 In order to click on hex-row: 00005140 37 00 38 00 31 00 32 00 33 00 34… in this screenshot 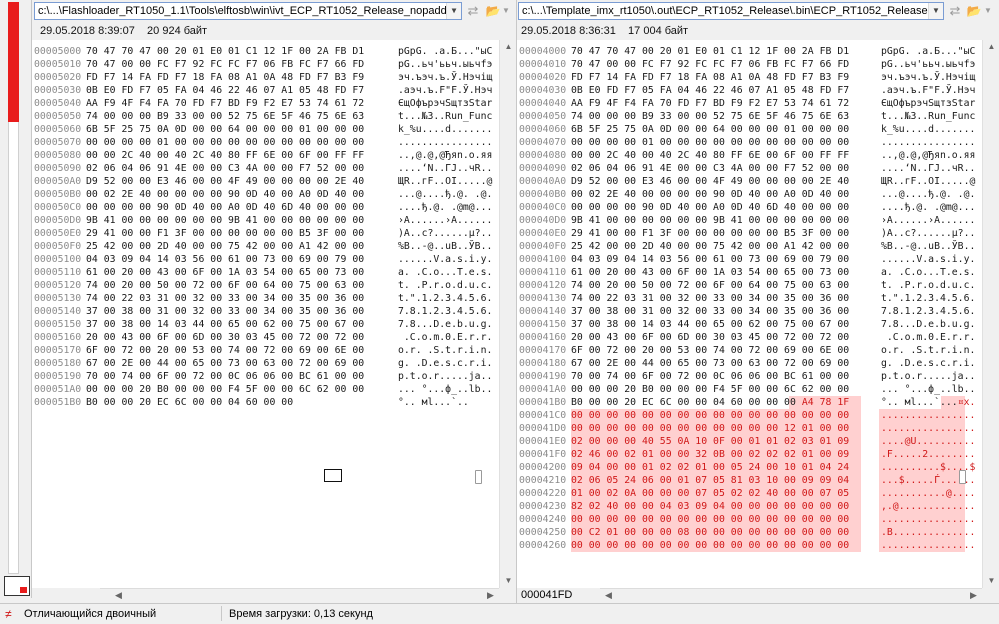, I will do `click(265, 311)`.